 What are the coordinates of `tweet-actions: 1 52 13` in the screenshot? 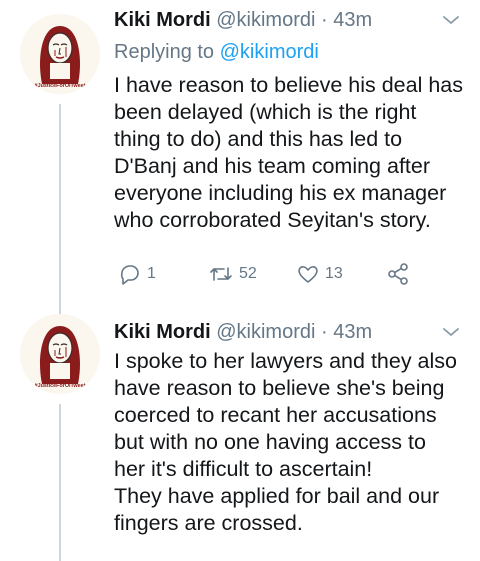 It's located at (274, 274).